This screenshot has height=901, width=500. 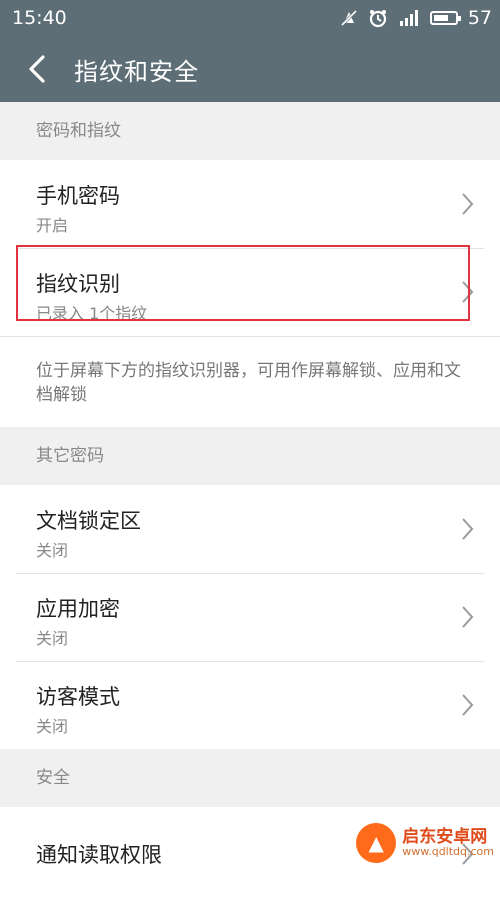 I want to click on status-time: 15:40, so click(x=39, y=18).